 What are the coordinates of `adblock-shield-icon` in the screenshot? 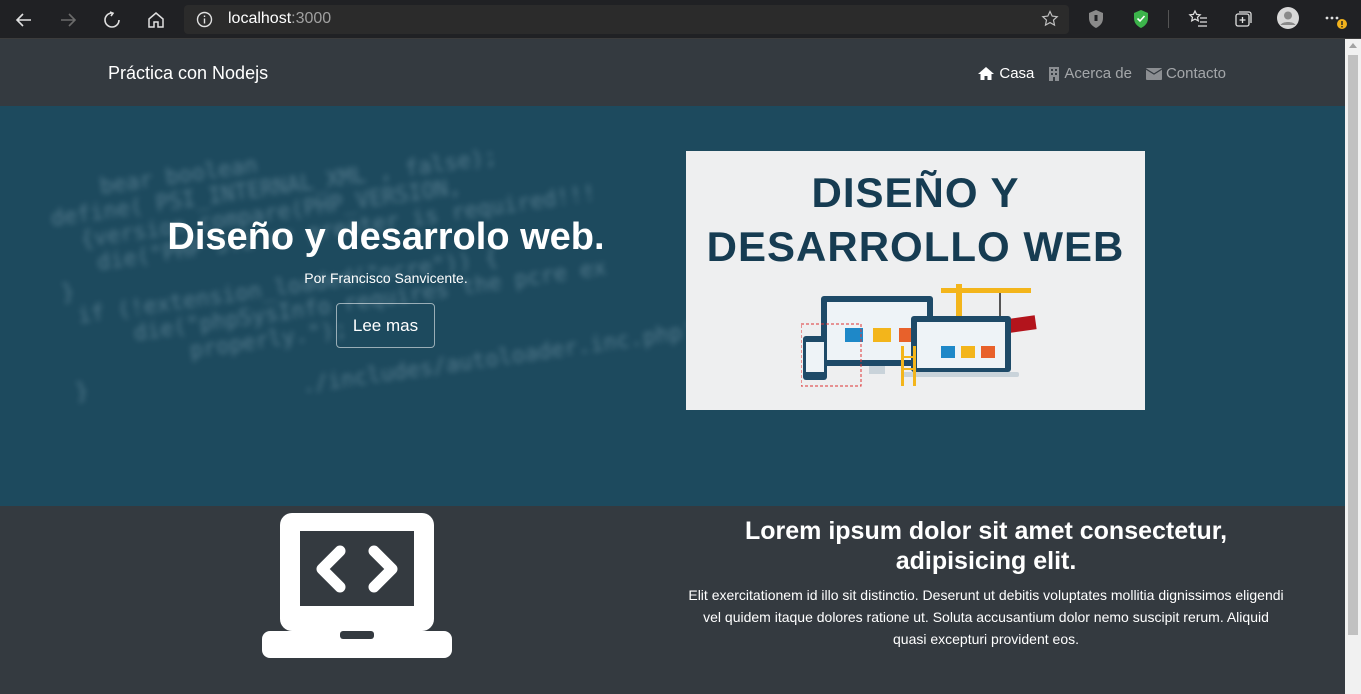 It's located at (1141, 21).